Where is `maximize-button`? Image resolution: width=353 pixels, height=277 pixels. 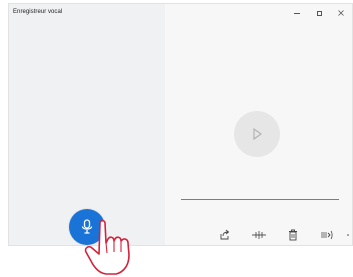 maximize-button is located at coordinates (319, 13).